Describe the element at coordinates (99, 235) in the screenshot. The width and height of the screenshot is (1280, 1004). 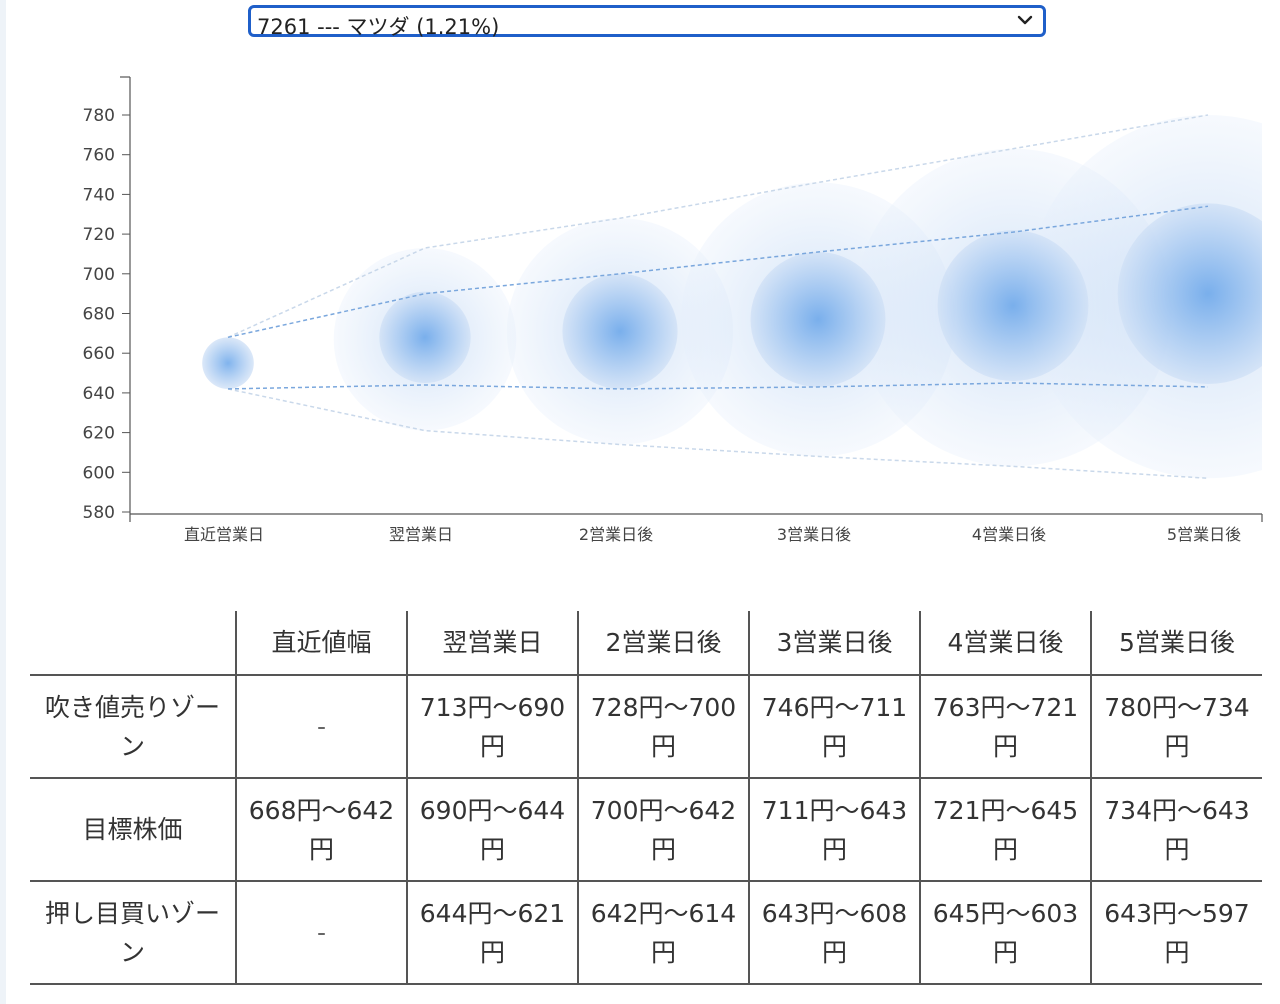
I see `y-tick-label: 720` at that location.